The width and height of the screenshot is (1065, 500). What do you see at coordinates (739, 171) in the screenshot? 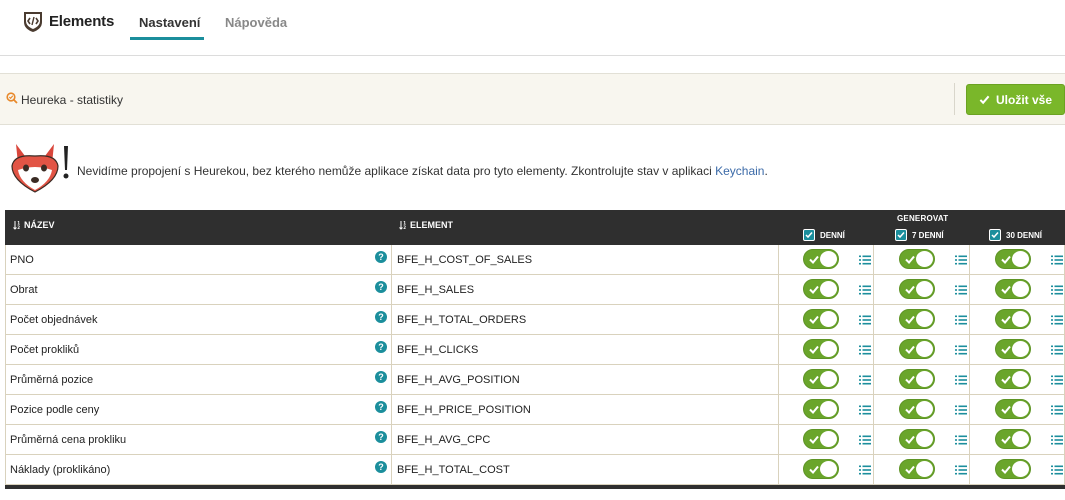
I see `keychain-link: Keychain` at bounding box center [739, 171].